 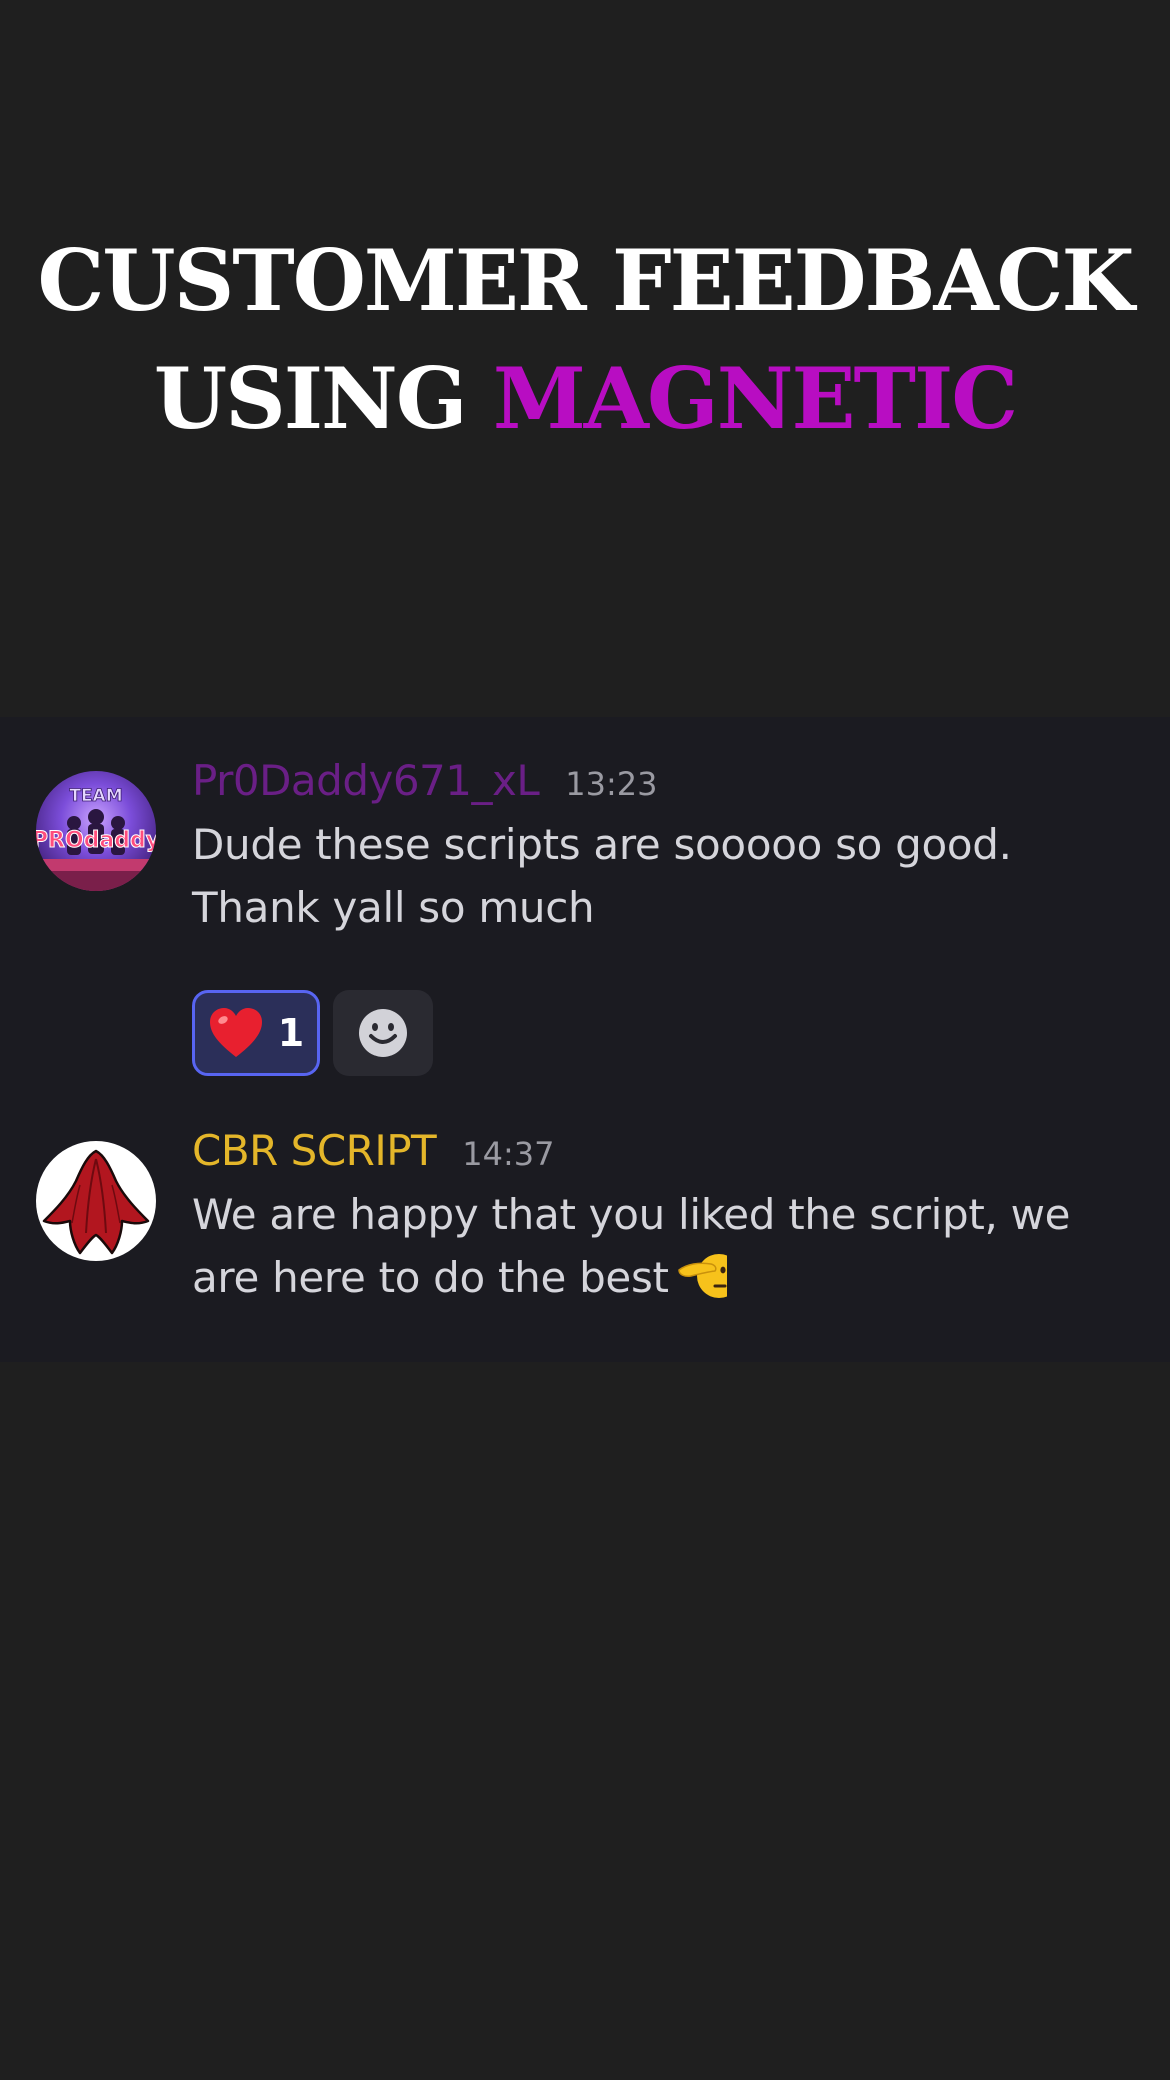 I want to click on username: CBR SCRIPT, so click(x=314, y=1151).